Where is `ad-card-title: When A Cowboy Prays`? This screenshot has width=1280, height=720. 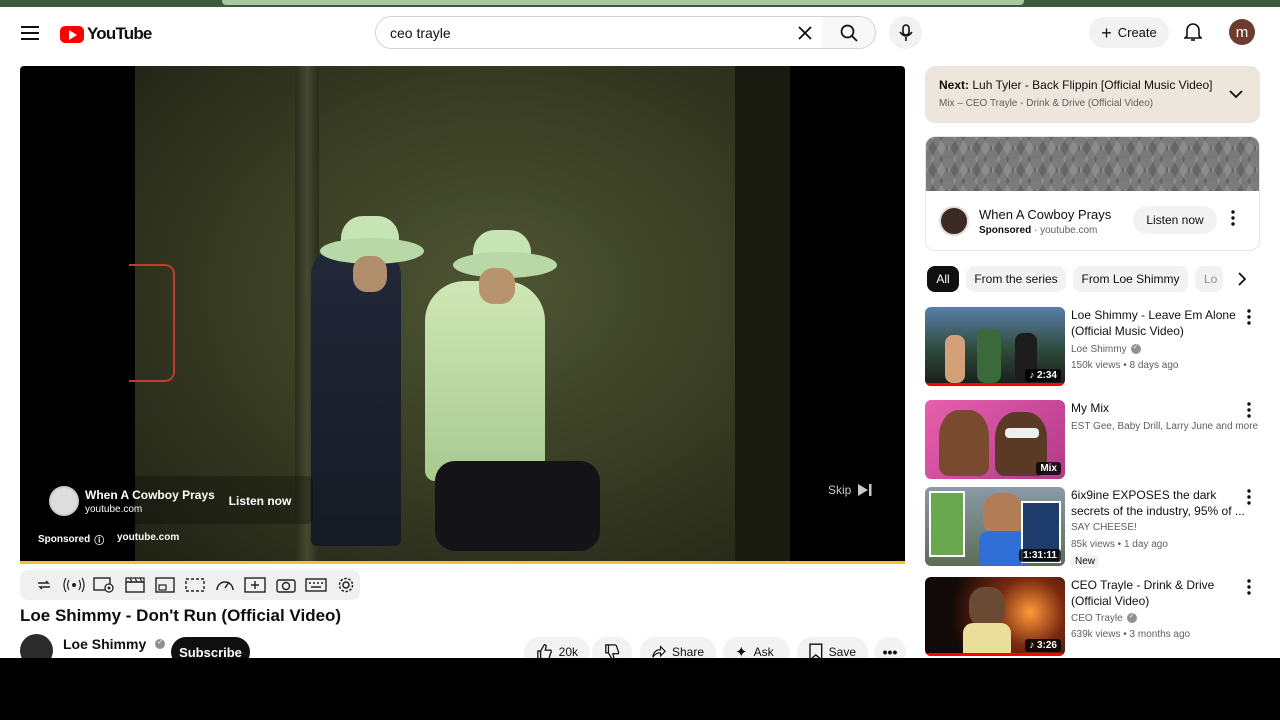 ad-card-title: When A Cowboy Prays is located at coordinates (1045, 214).